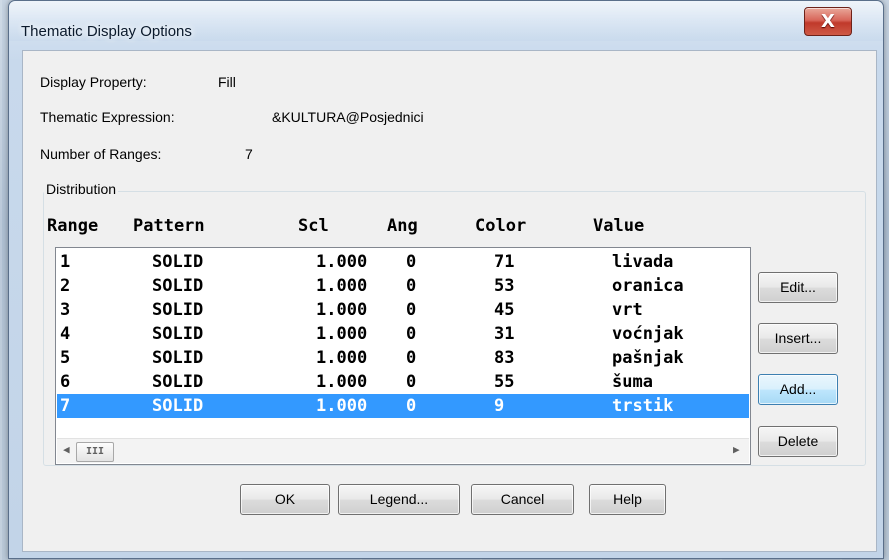 The height and width of the screenshot is (560, 889). Describe the element at coordinates (249, 154) in the screenshot. I see `number-of-ranges-value: 7` at that location.